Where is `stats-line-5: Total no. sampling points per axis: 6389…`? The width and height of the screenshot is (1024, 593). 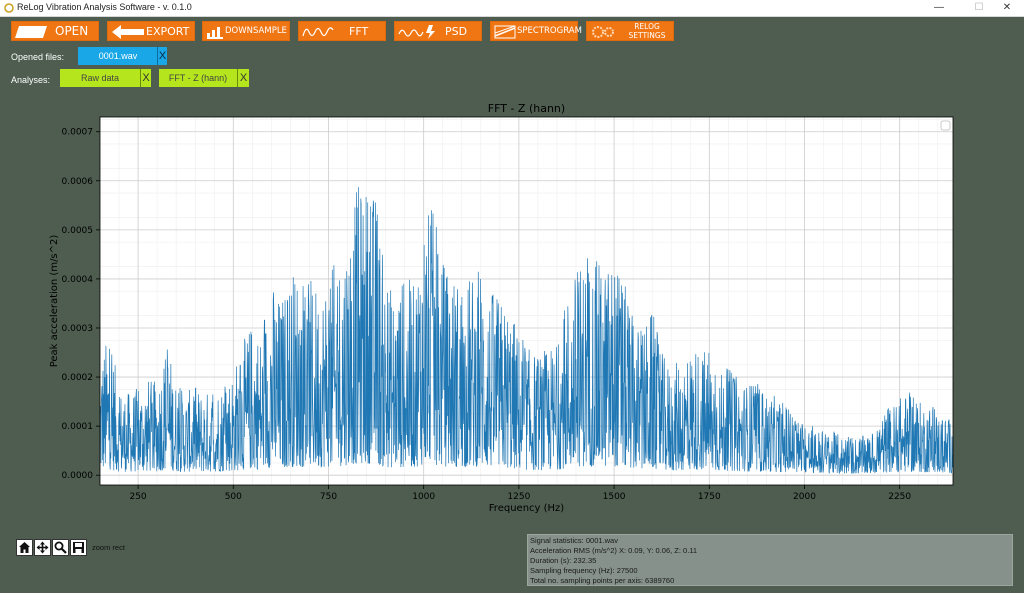 stats-line-5: Total no. sampling points per axis: 6389… is located at coordinates (602, 580).